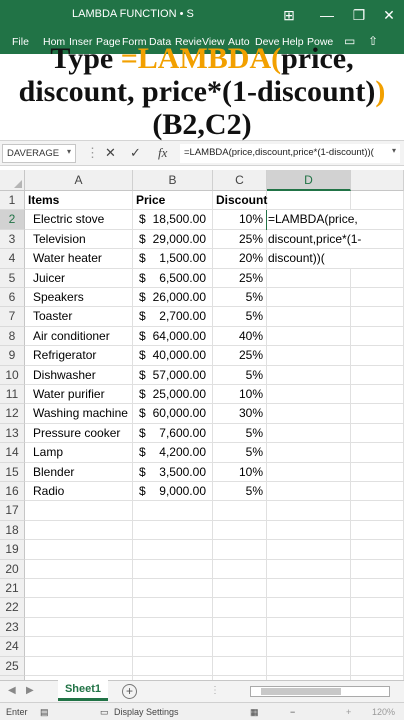 This screenshot has width=404, height=720. I want to click on column-header-c: C, so click(240, 180).